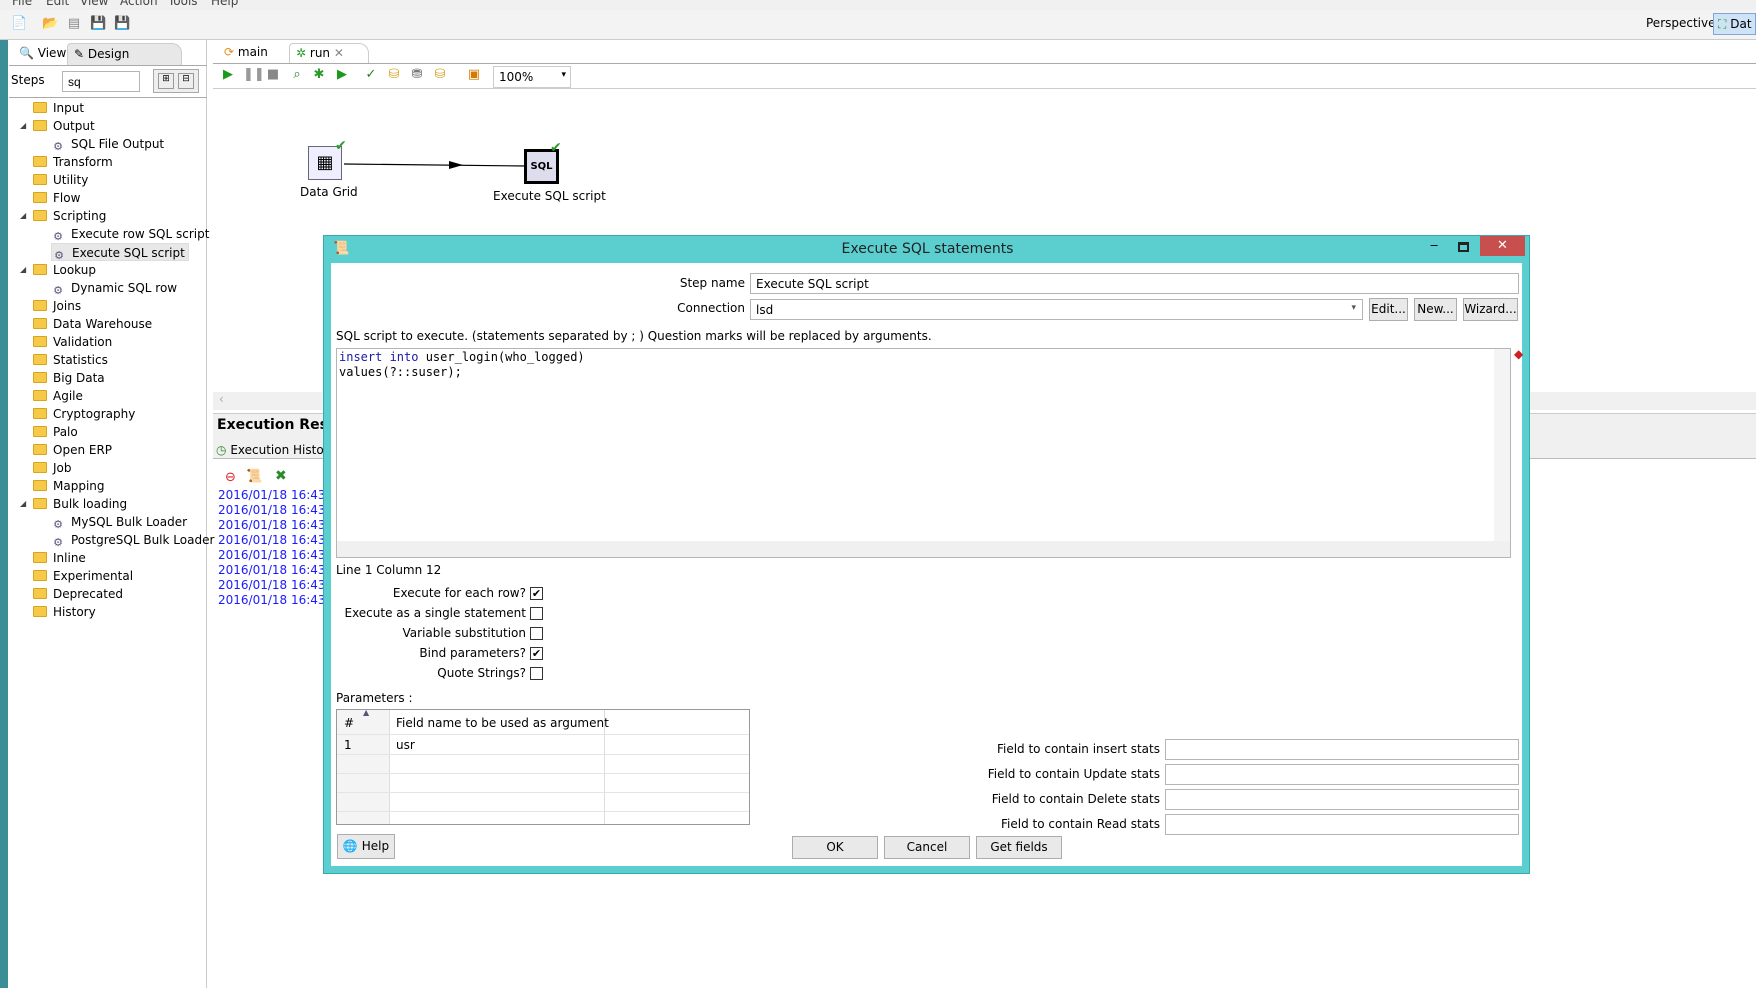 Image resolution: width=1756 pixels, height=988 pixels. What do you see at coordinates (90, 504) in the screenshot?
I see `tree-item-label: Bulk loading` at bounding box center [90, 504].